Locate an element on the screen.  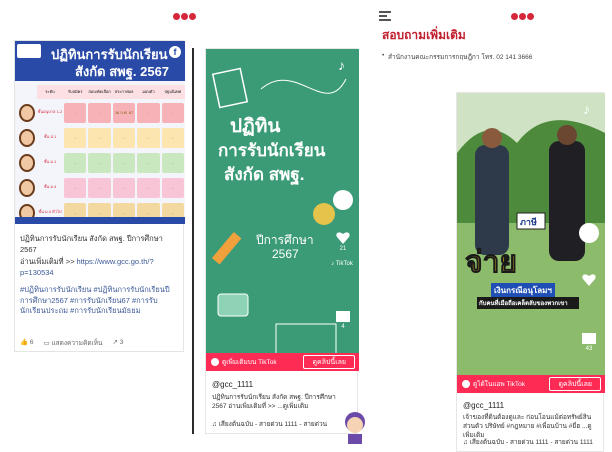
video-2-overlay-sub: เงินกรณีอนุโลมฯ is located at coordinates (523, 290).